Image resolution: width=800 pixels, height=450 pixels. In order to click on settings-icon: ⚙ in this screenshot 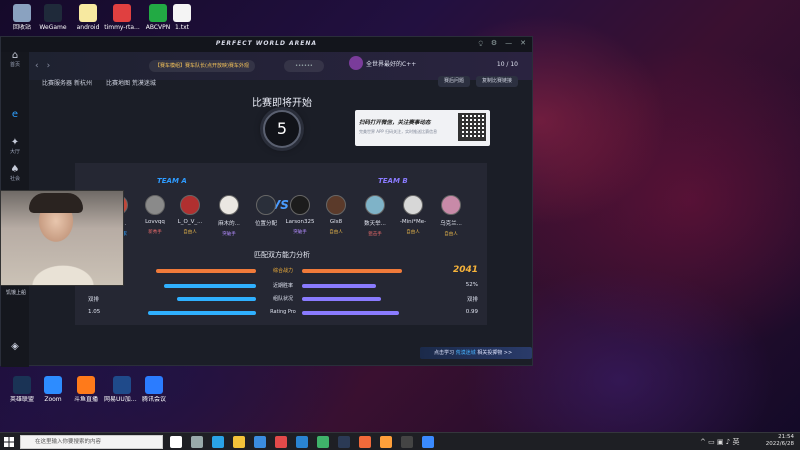, I will do `click(494, 43)`.